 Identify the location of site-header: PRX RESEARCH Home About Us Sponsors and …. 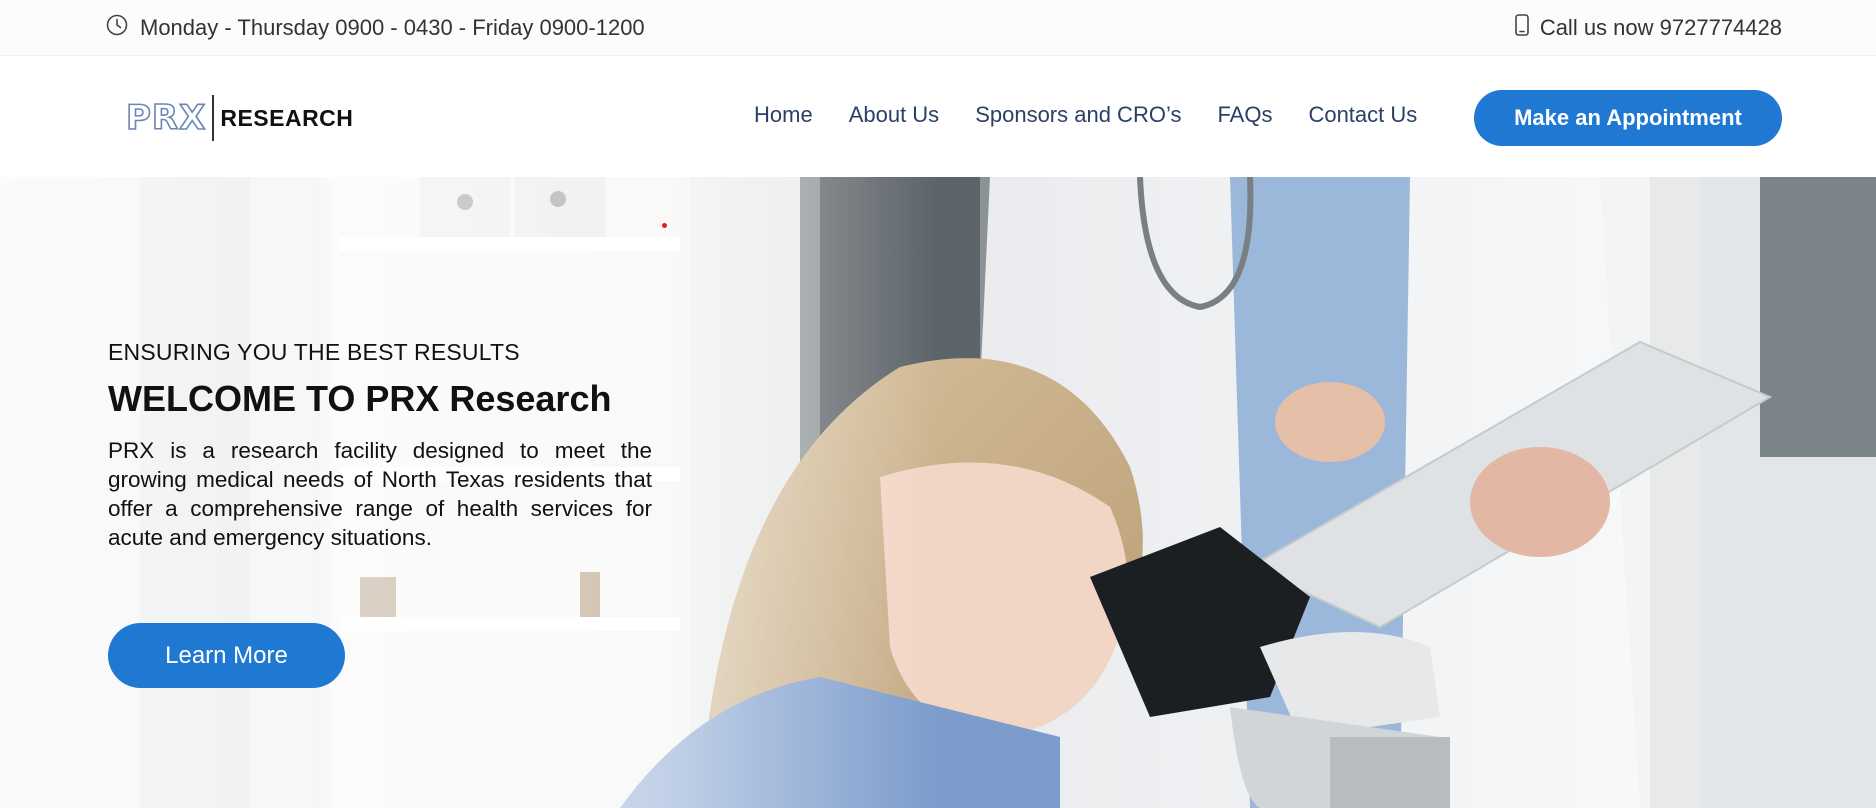
(938, 116).